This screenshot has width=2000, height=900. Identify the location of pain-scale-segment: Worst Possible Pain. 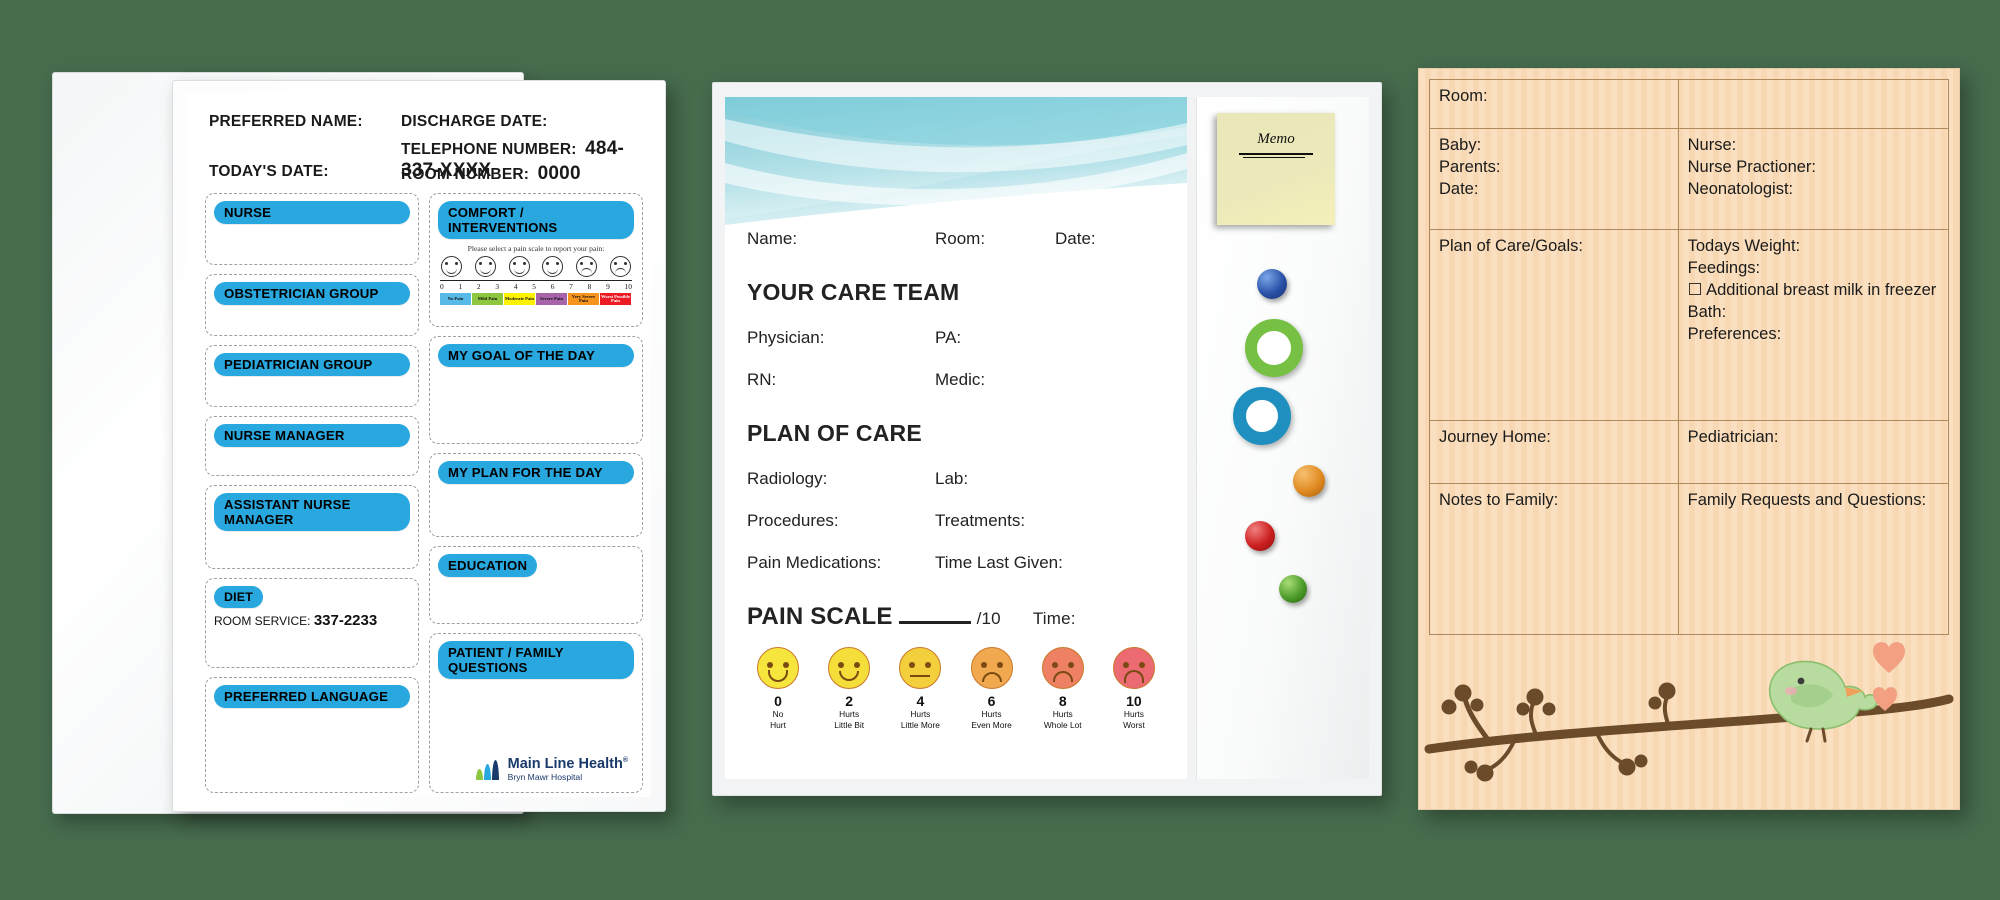
(616, 299).